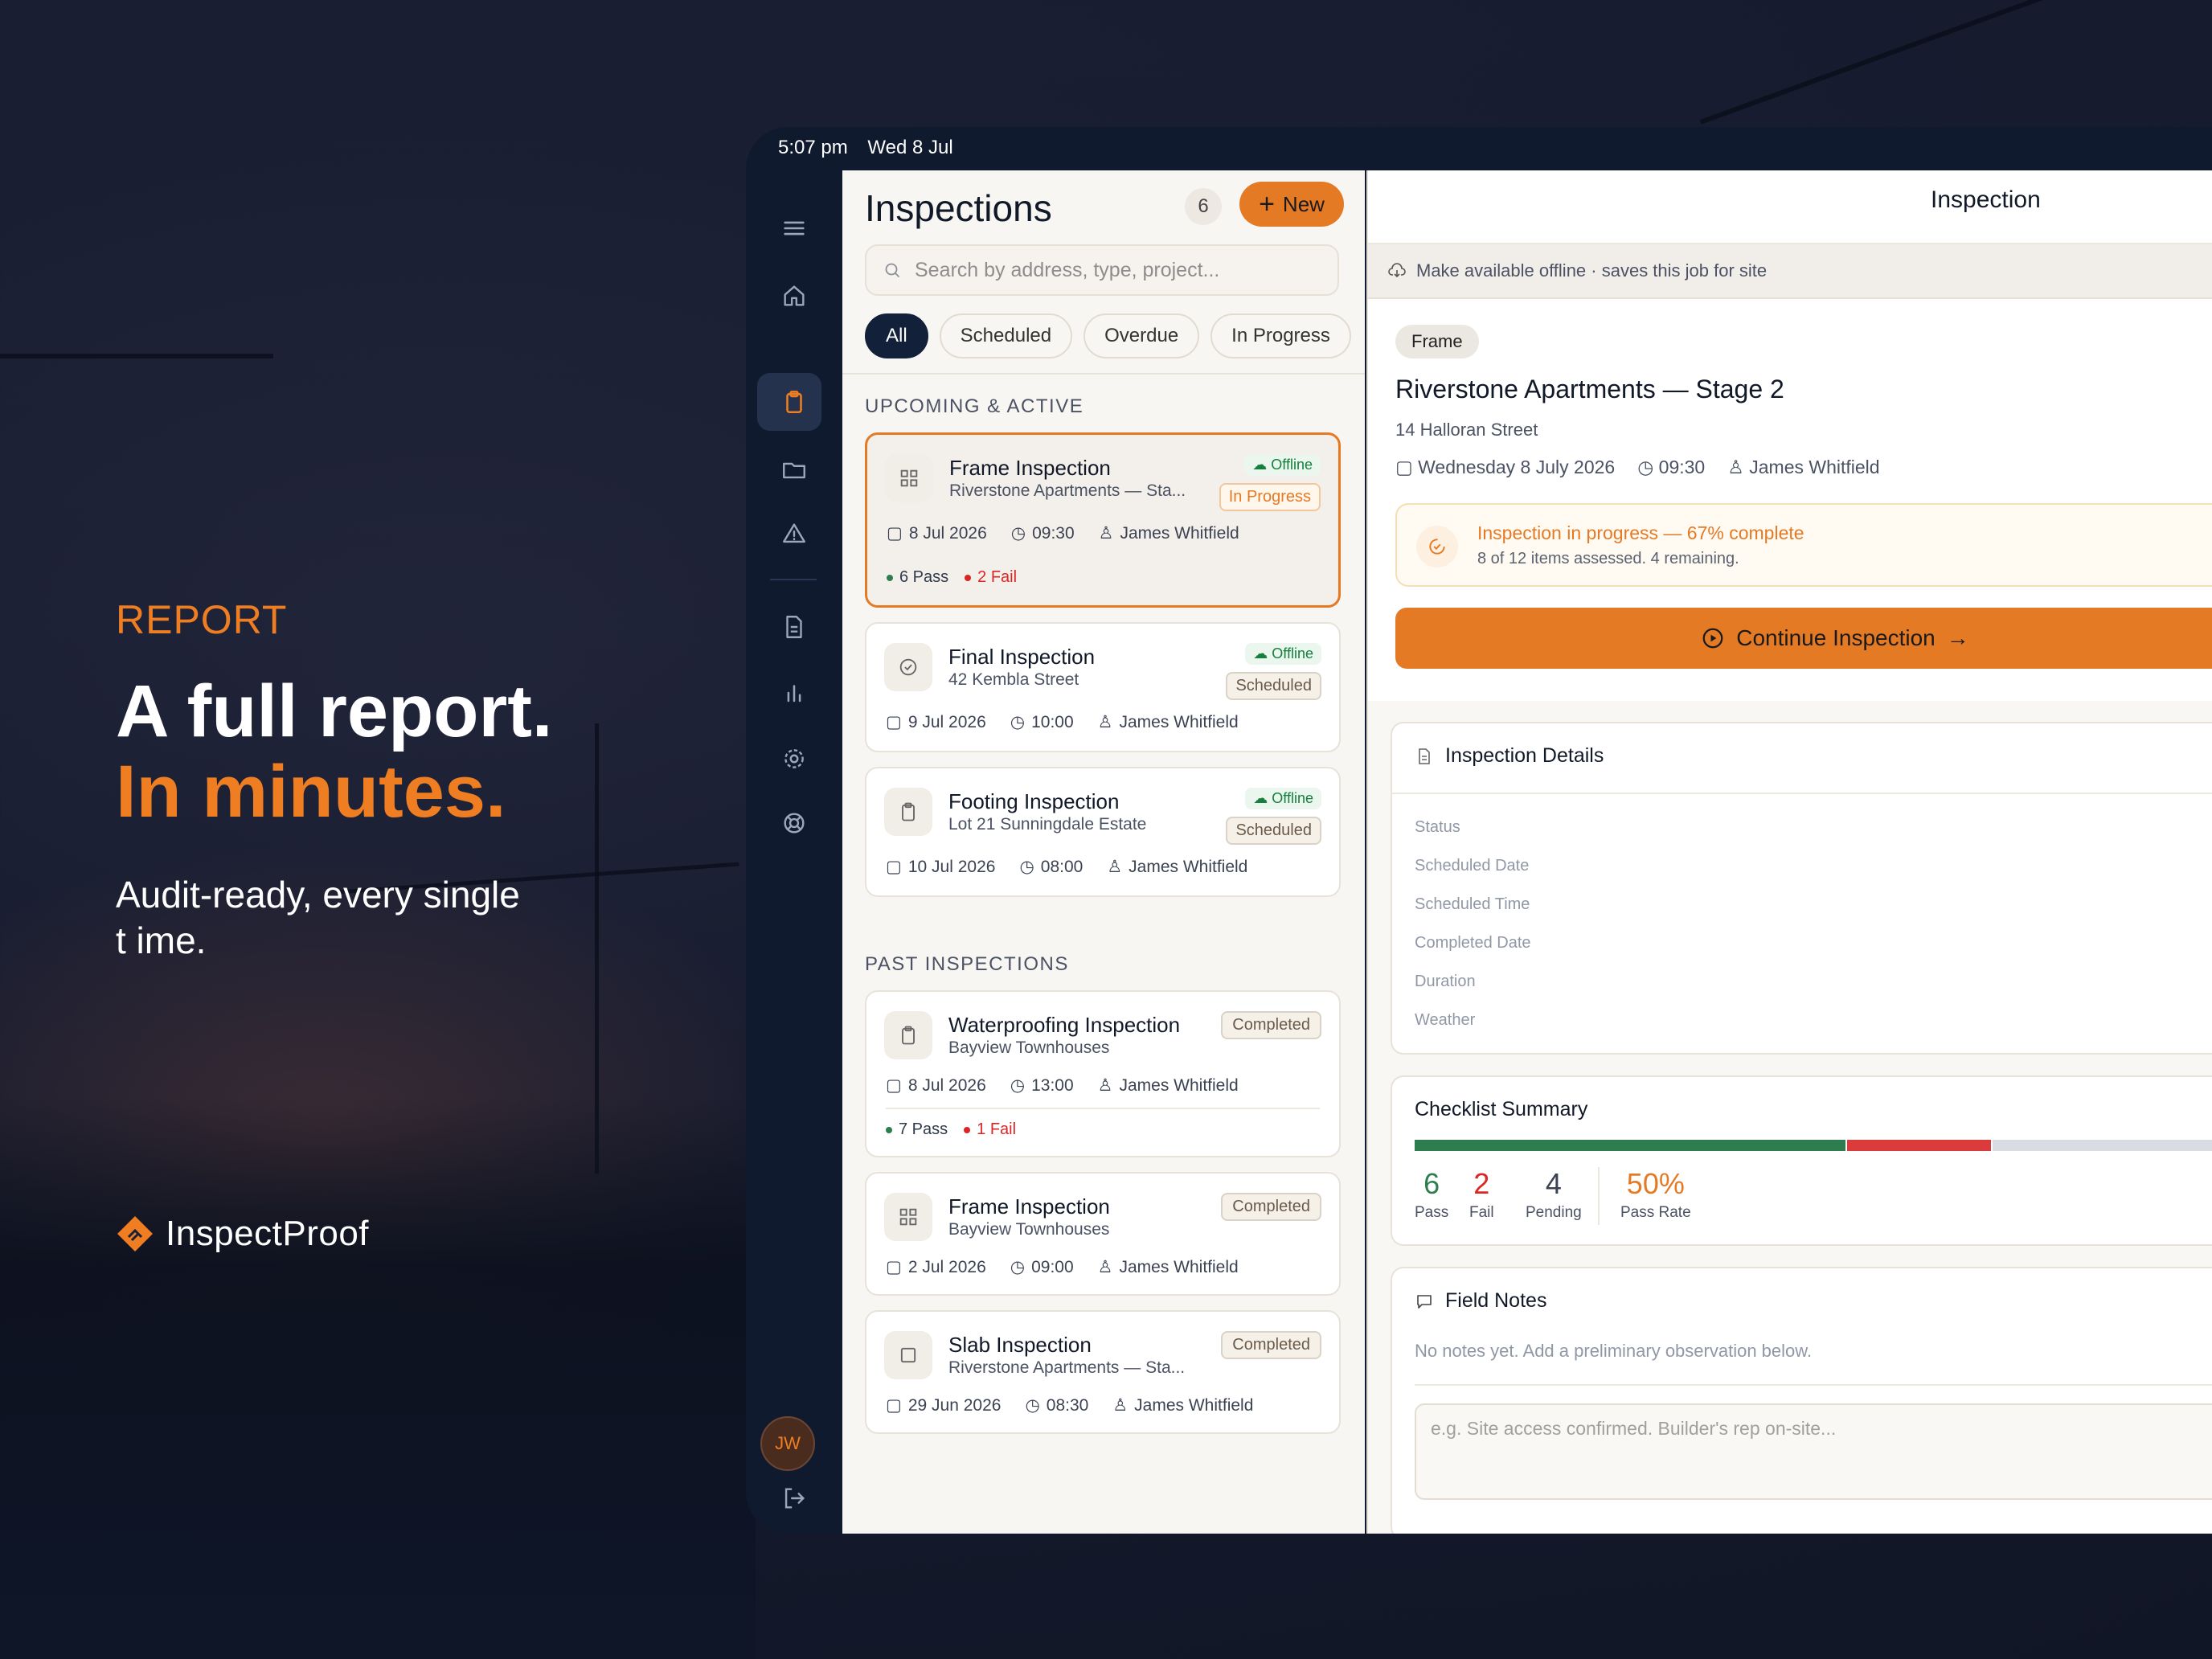  I want to click on grid-icon, so click(909, 478).